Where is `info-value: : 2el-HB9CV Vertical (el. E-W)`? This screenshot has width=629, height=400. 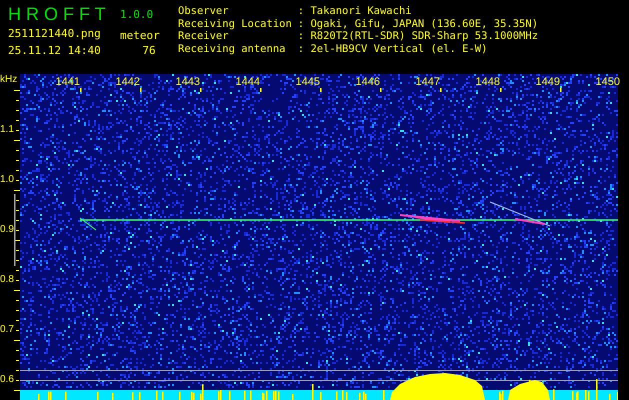 info-value: : 2el-HB9CV Vertical (el. E-W) is located at coordinates (393, 48).